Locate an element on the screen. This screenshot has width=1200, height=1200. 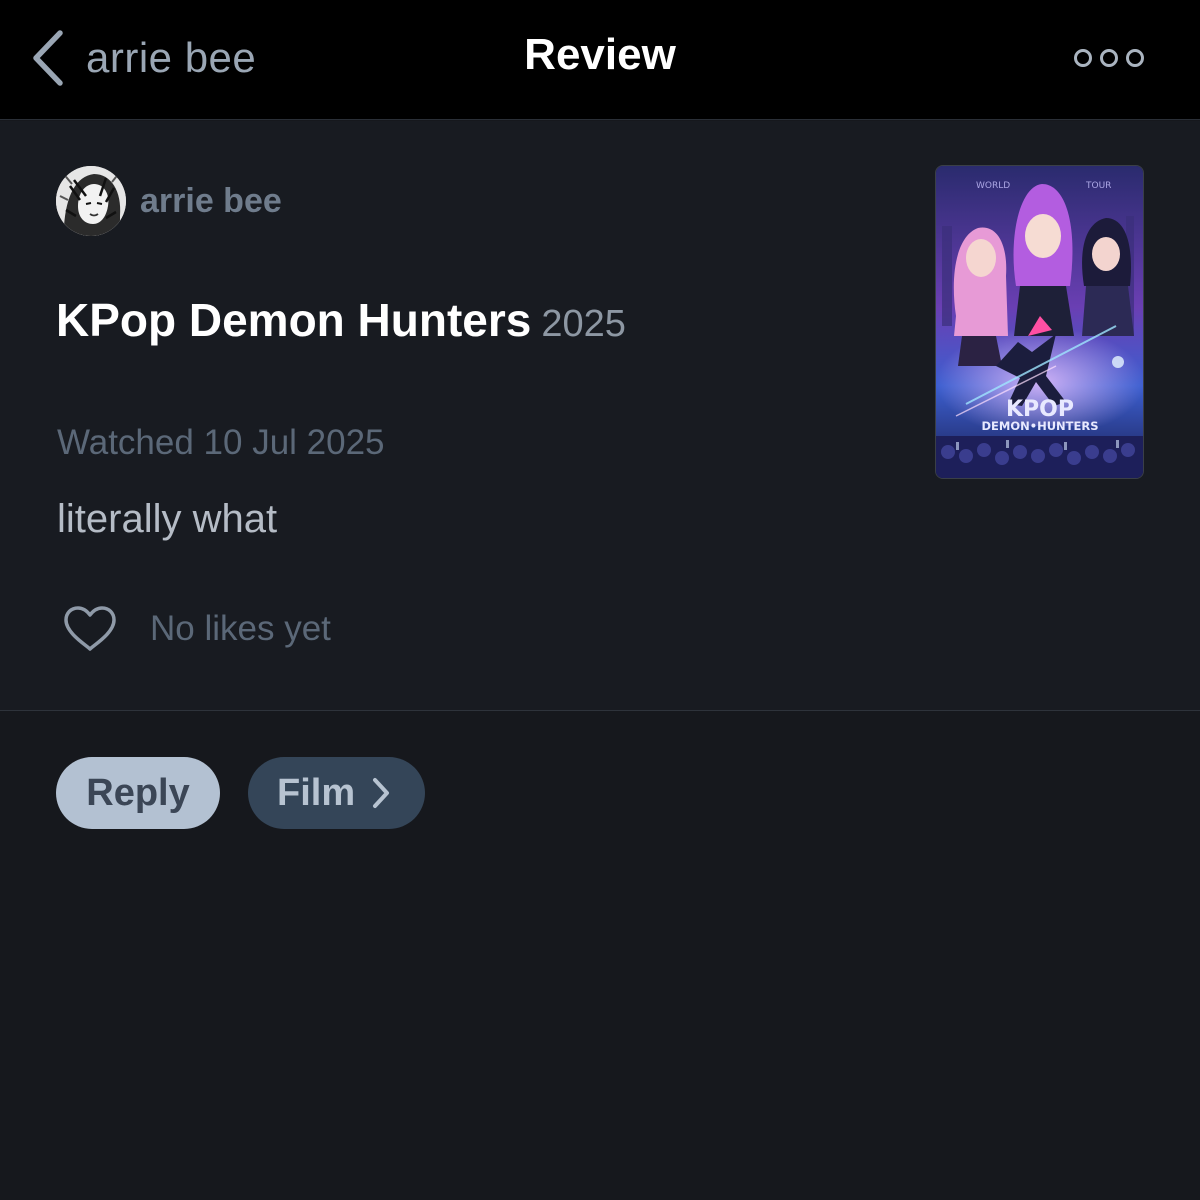
action-buttons: Reply Film is located at coordinates (240, 793).